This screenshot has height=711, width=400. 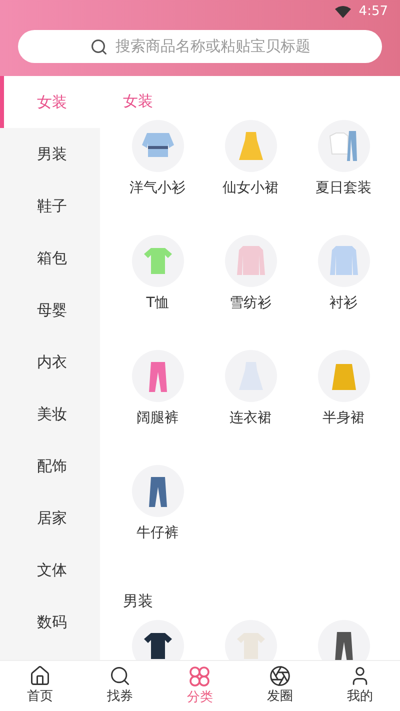 I want to click on sidebar-item: 内衣, so click(x=50, y=362).